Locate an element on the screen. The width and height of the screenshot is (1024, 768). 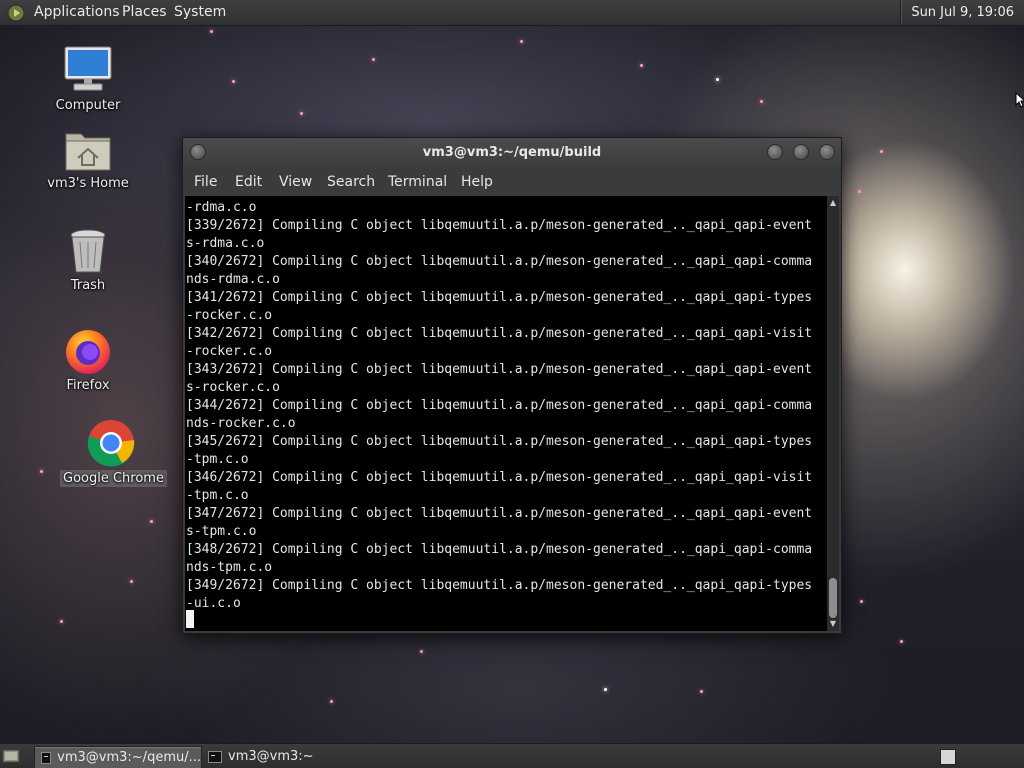
terminal-line: s-rdma.c.o is located at coordinates (225, 243).